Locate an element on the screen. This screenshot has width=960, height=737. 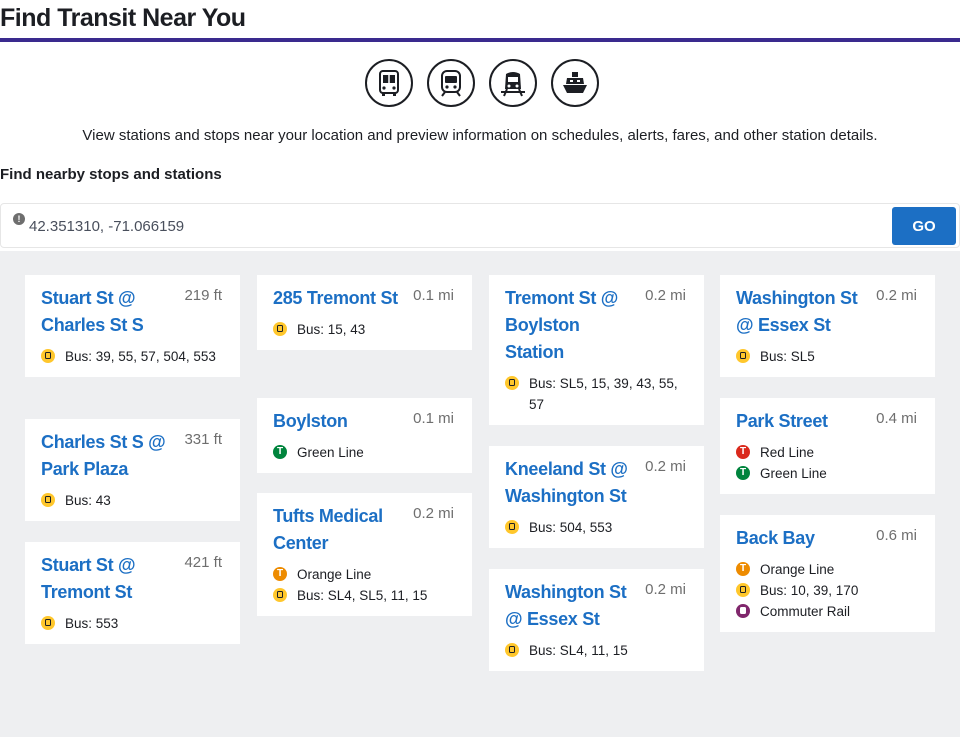
ferry-mode-icon is located at coordinates (575, 83).